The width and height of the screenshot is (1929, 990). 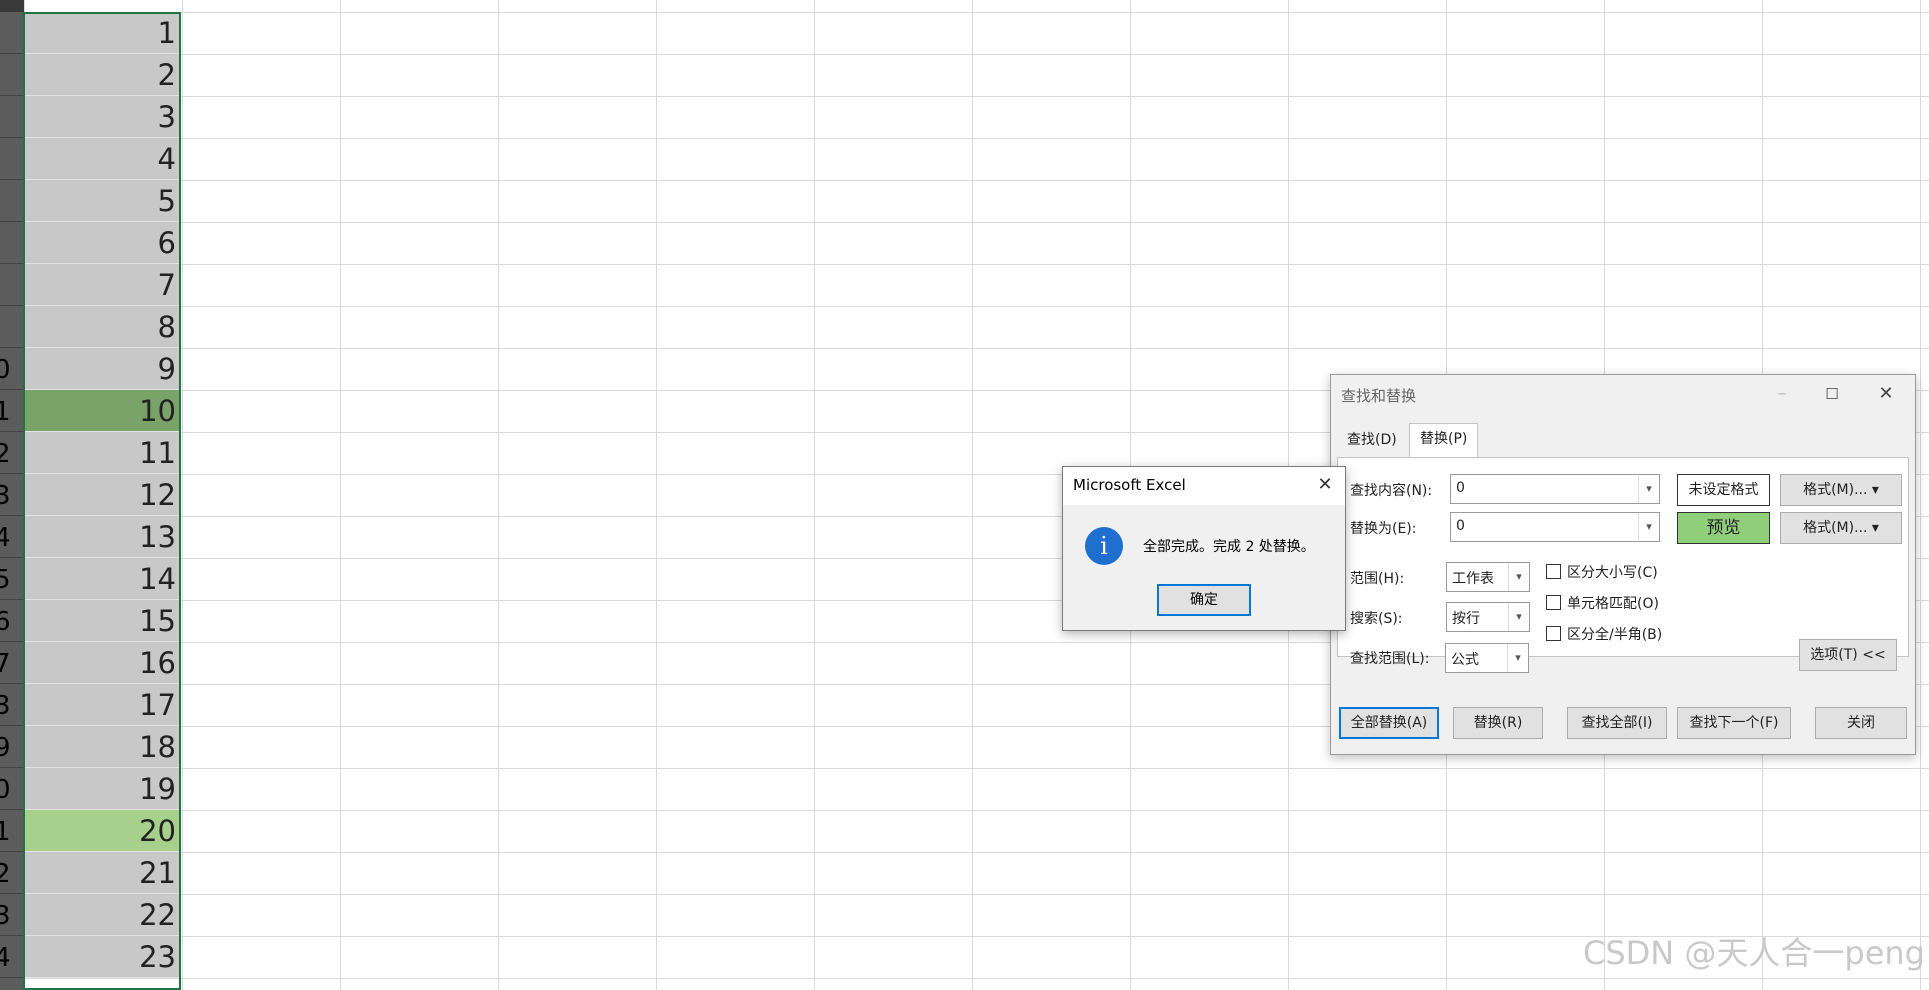 I want to click on cell: 13, so click(x=102, y=537).